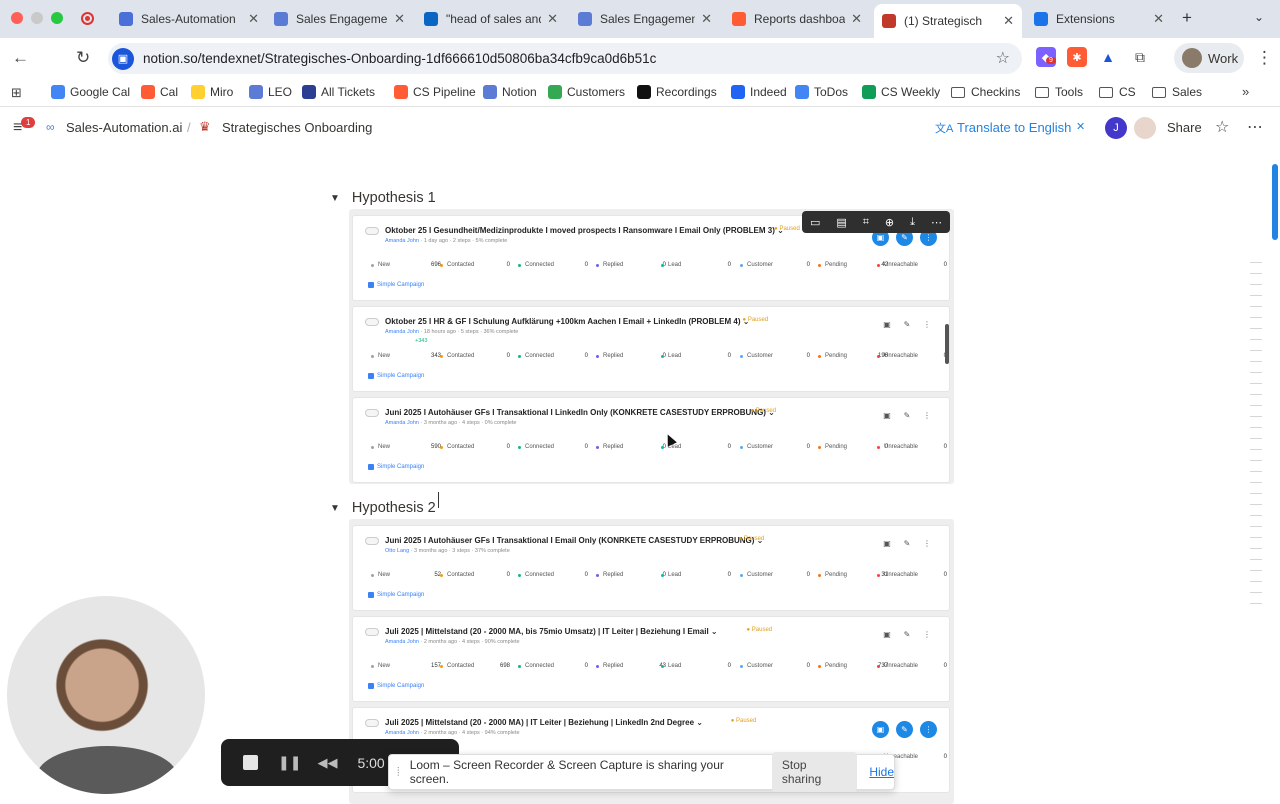 The height and width of the screenshot is (804, 1280). What do you see at coordinates (948, 21) in the screenshot?
I see `tab-5: (1) Strategisch ✕` at bounding box center [948, 21].